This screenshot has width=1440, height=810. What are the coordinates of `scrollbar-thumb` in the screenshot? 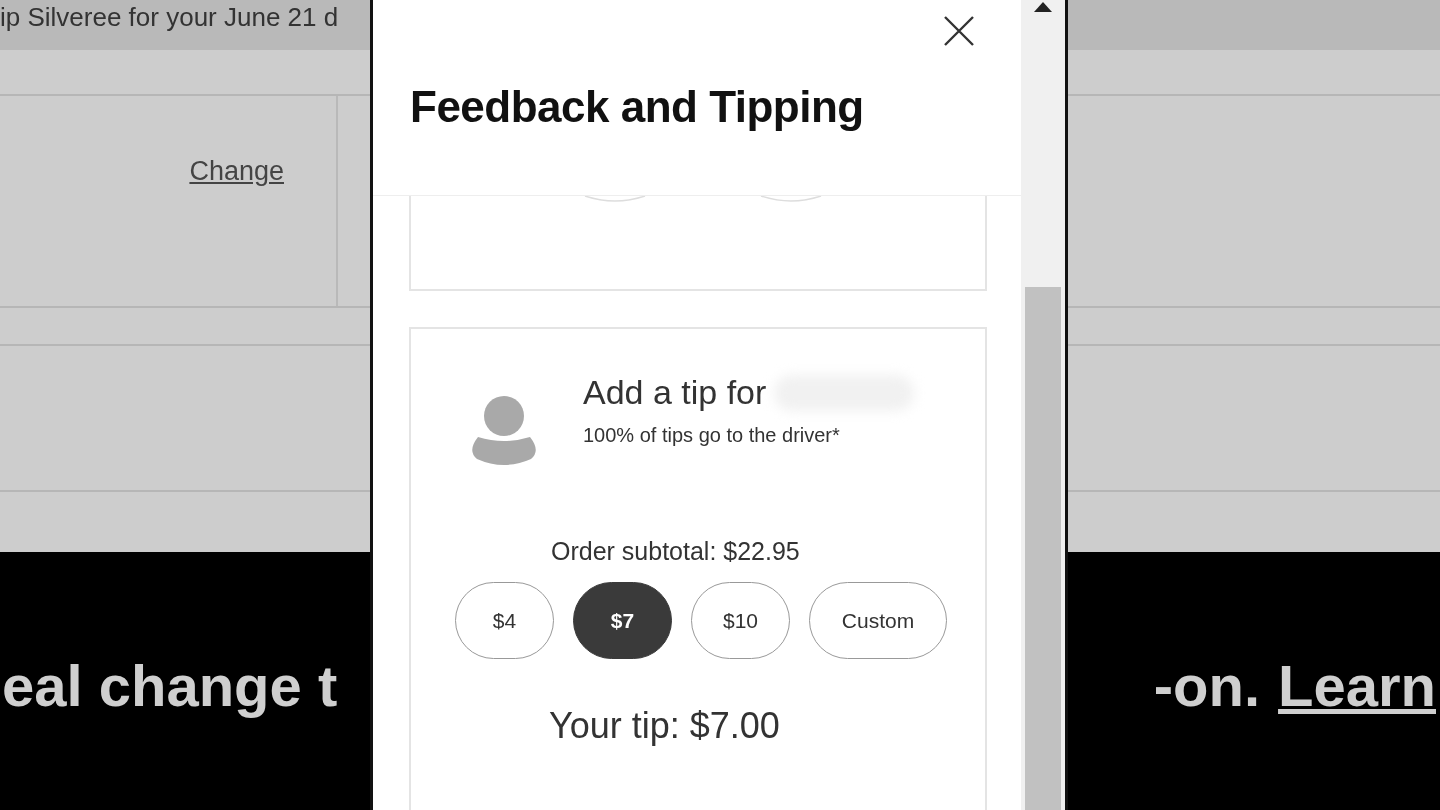 It's located at (1043, 548).